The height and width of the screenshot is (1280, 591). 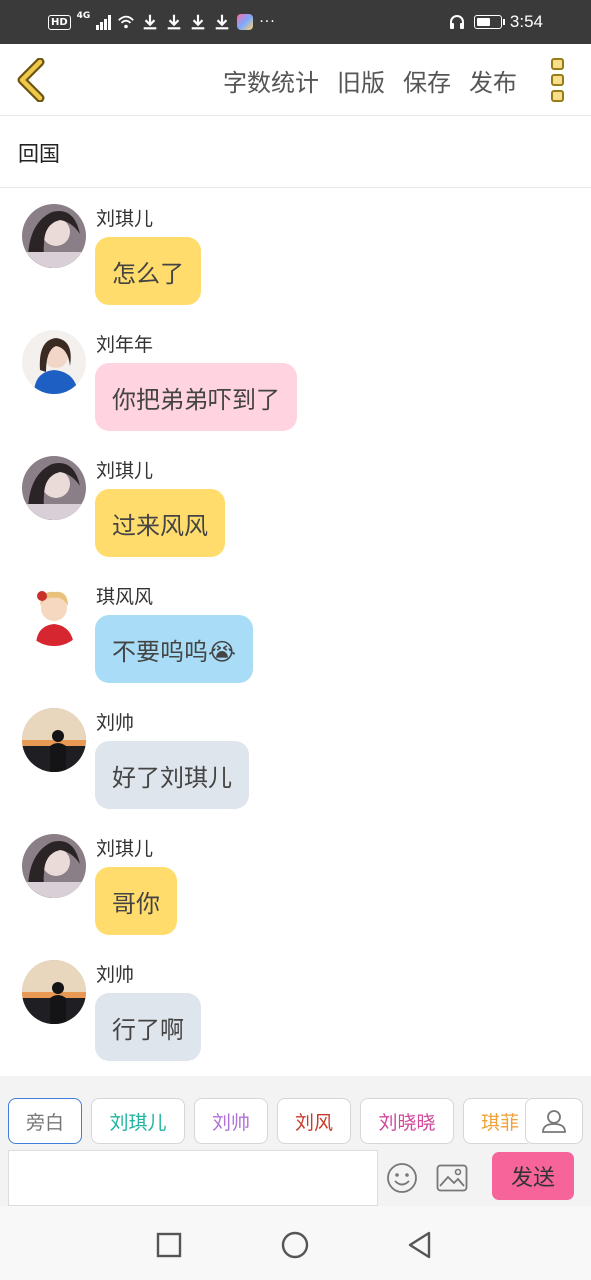 I want to click on message-bubble: 你把弟弟吓到了, so click(x=196, y=397).